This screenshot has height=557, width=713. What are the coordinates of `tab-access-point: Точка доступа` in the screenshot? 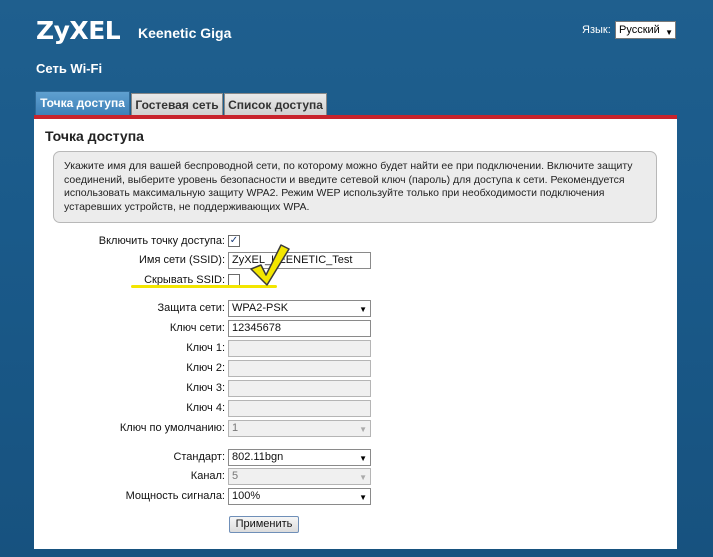 It's located at (82, 103).